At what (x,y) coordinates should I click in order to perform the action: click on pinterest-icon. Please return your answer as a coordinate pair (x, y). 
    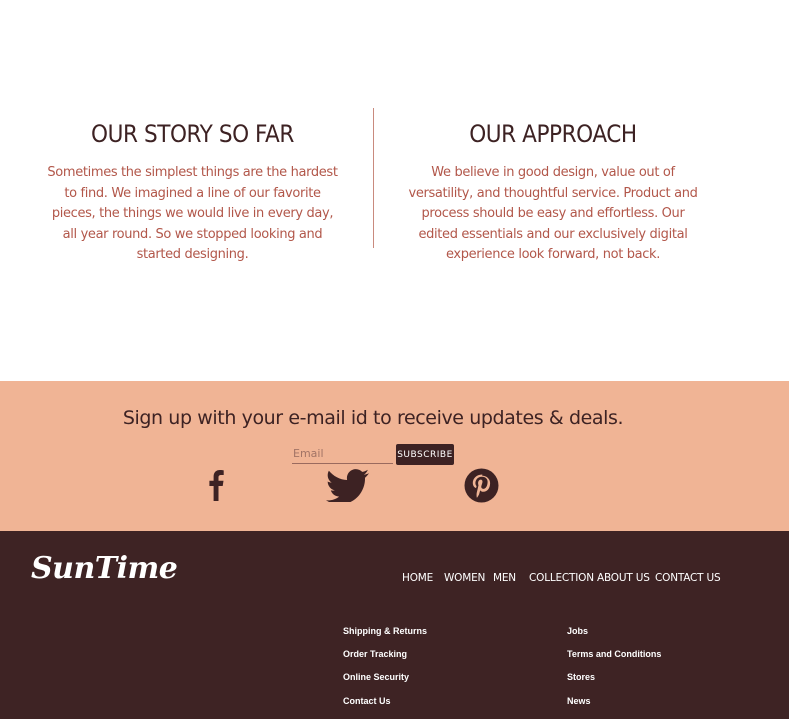
    Looking at the image, I should click on (481, 485).